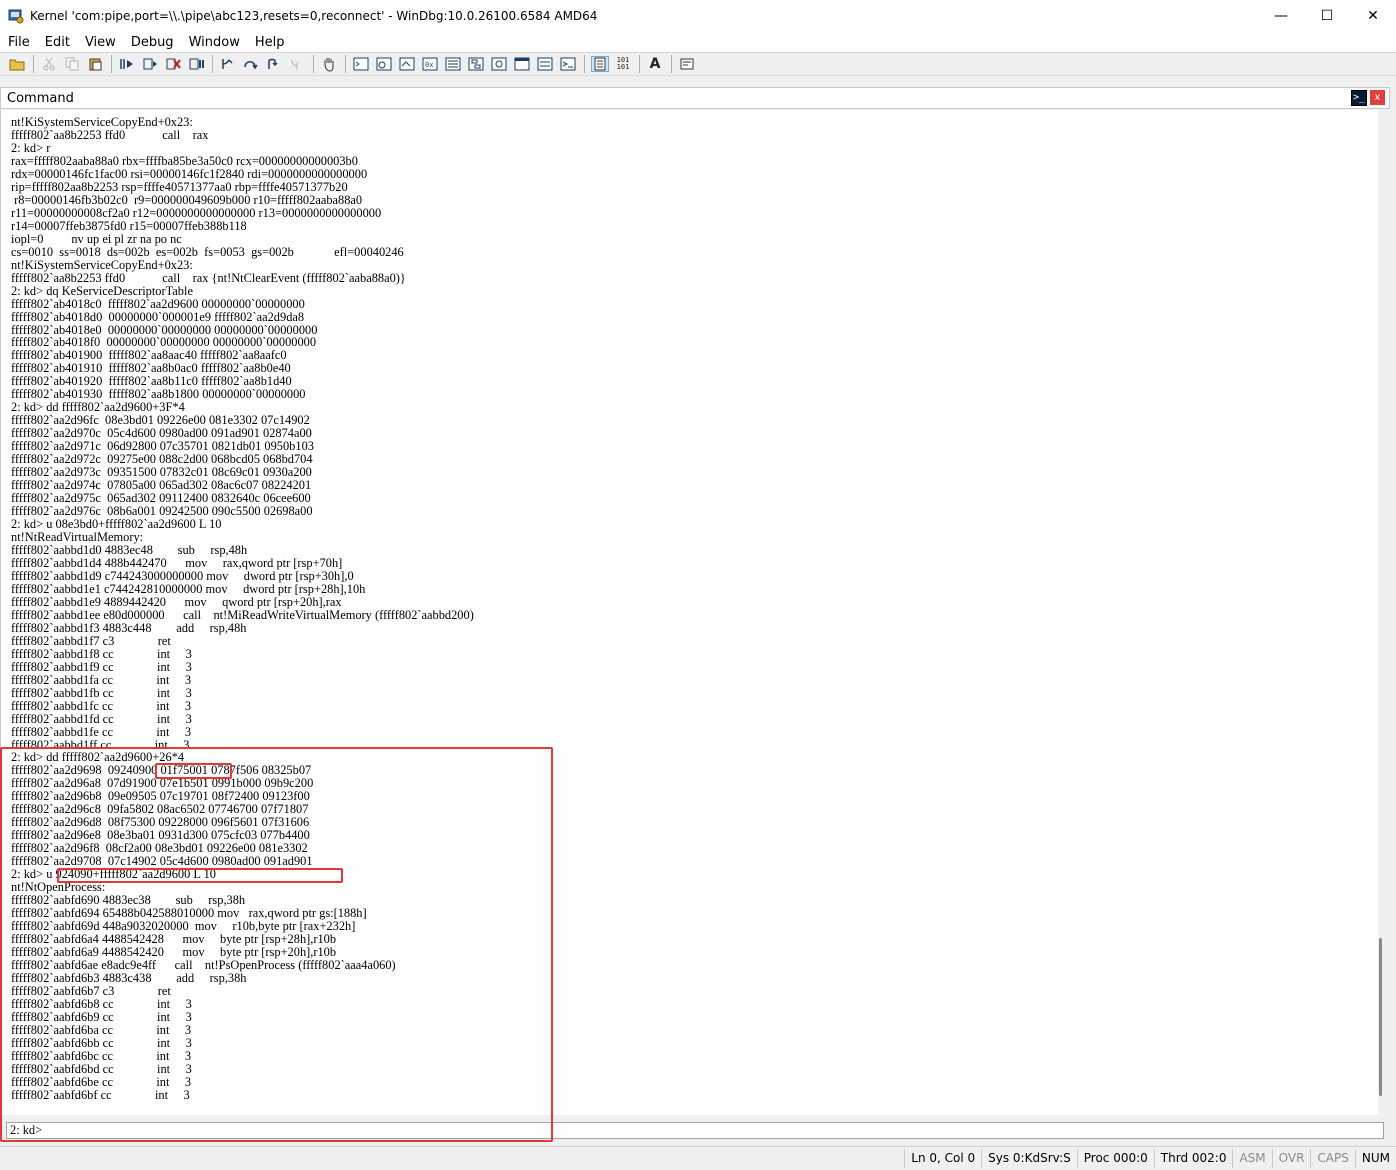 This screenshot has width=1396, height=1170. What do you see at coordinates (200, 875) in the screenshot?
I see `highlight-command-box` at bounding box center [200, 875].